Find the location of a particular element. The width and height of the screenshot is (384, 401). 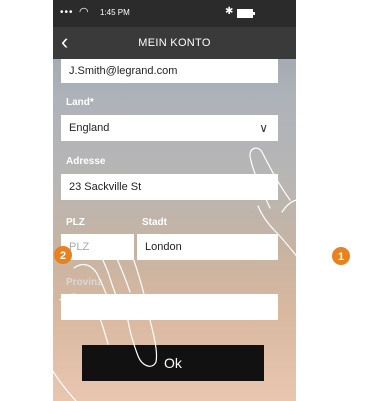

nav-bar: ‹ MEIN KONTO is located at coordinates (174, 43).